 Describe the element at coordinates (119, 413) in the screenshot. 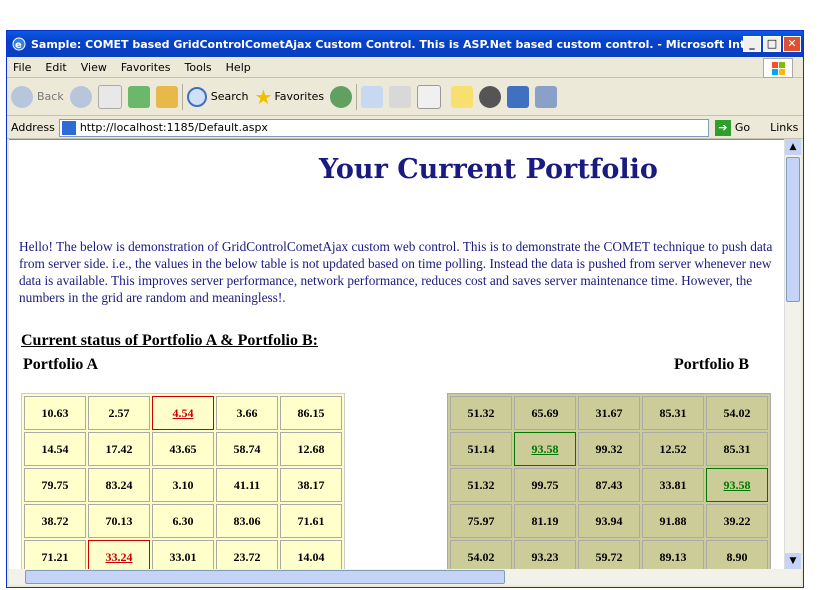

I see `grid-cell: 2.57` at that location.